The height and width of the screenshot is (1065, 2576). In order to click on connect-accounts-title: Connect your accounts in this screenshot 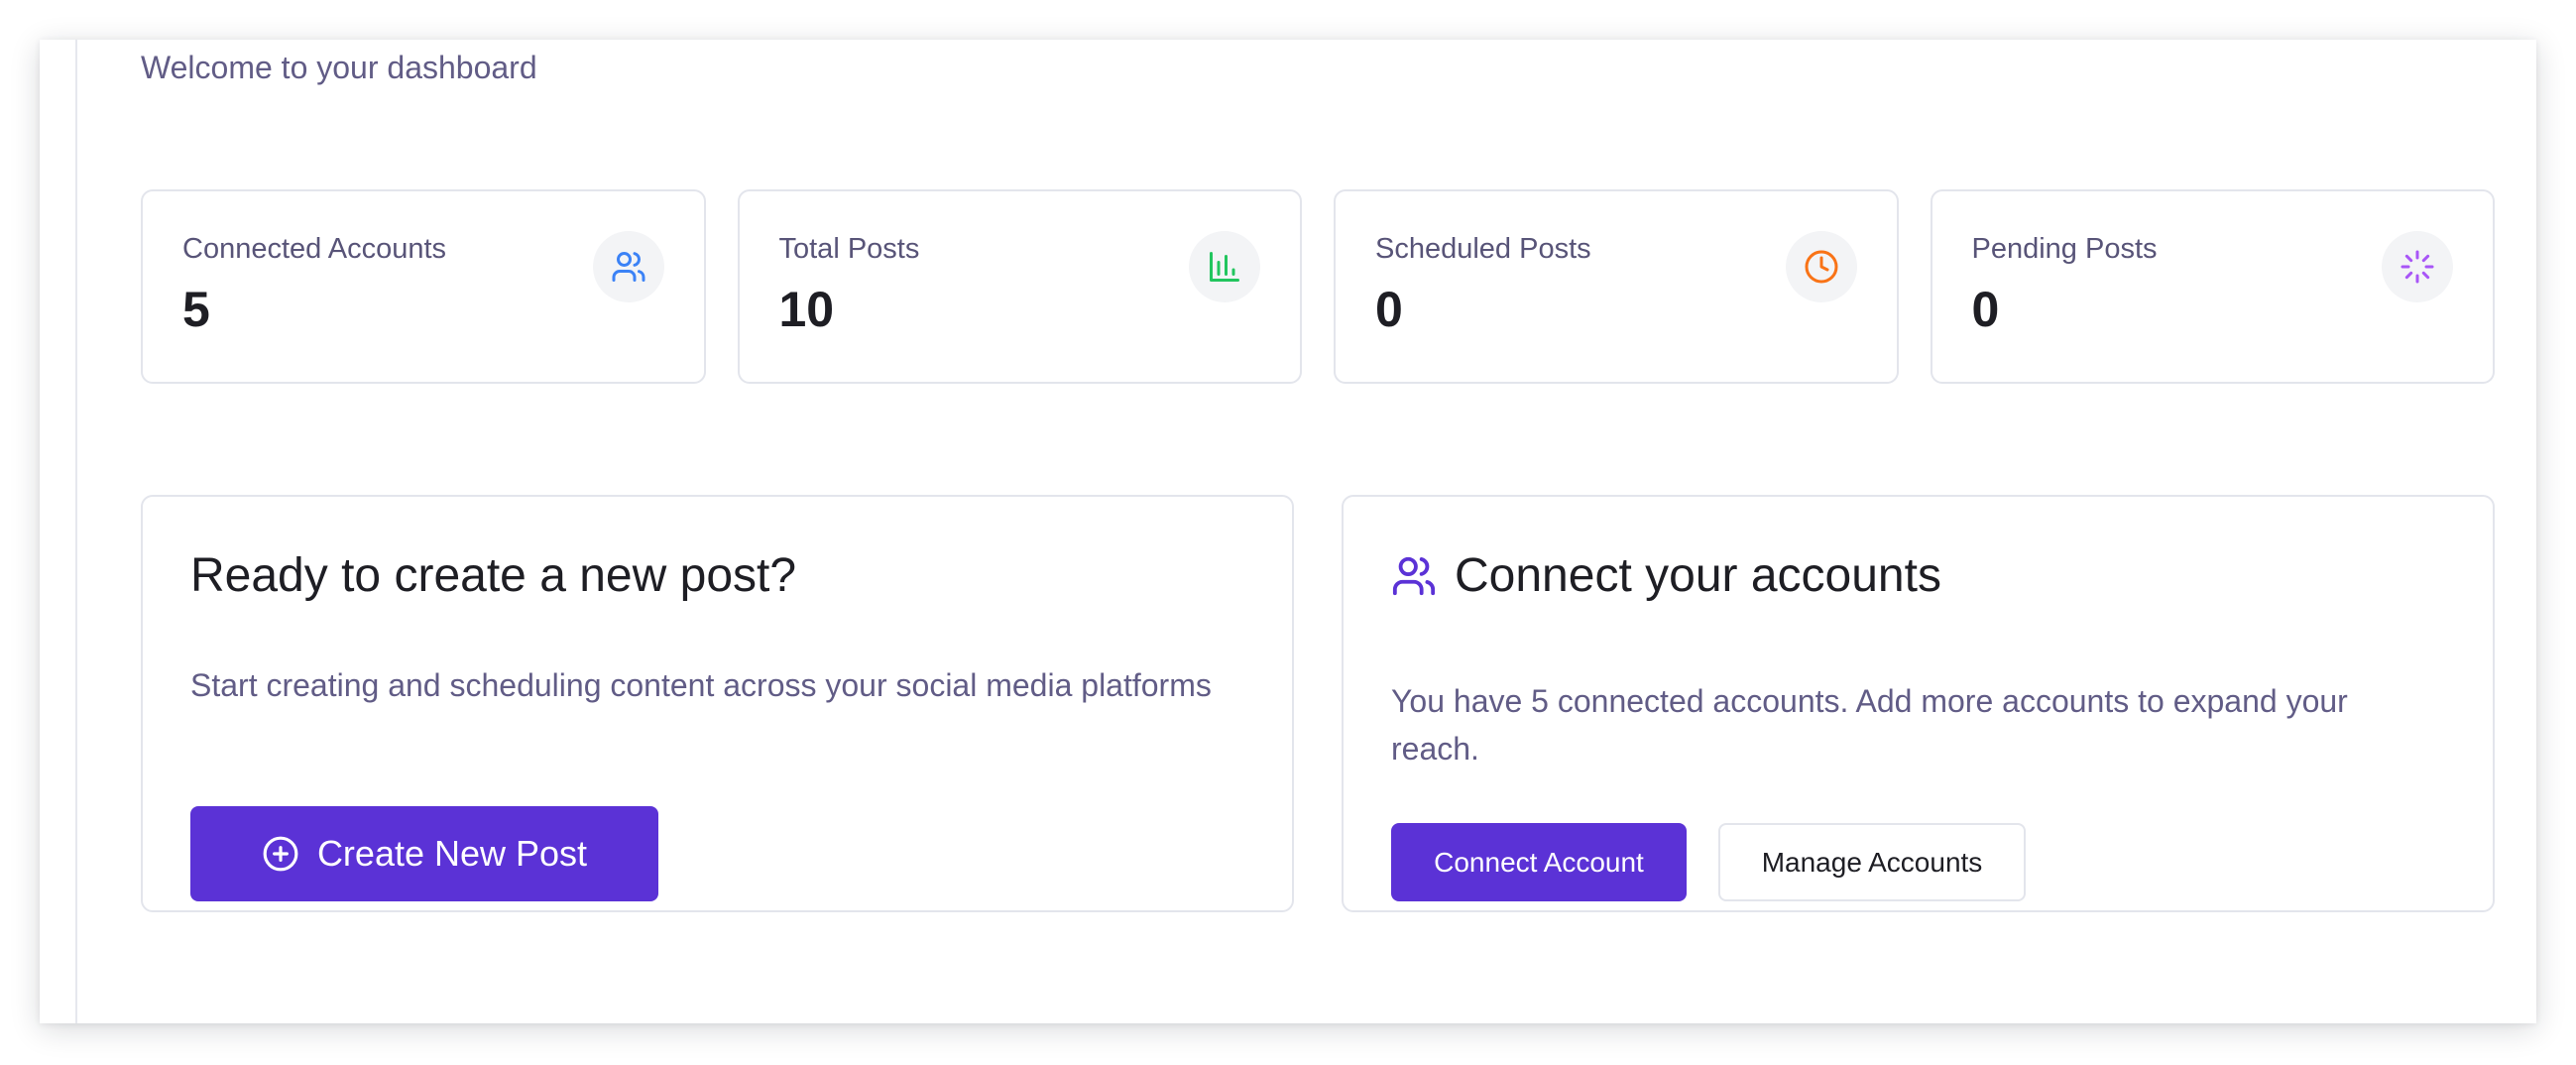, I will do `click(1666, 576)`.